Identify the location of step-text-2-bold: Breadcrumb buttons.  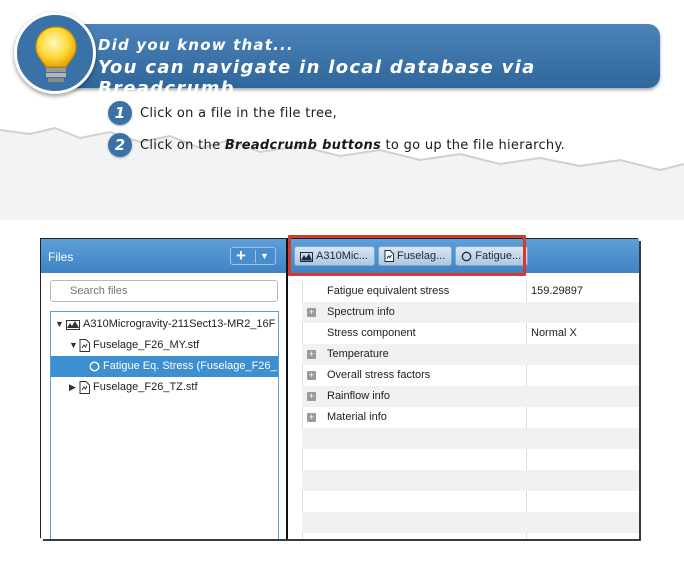
(303, 145).